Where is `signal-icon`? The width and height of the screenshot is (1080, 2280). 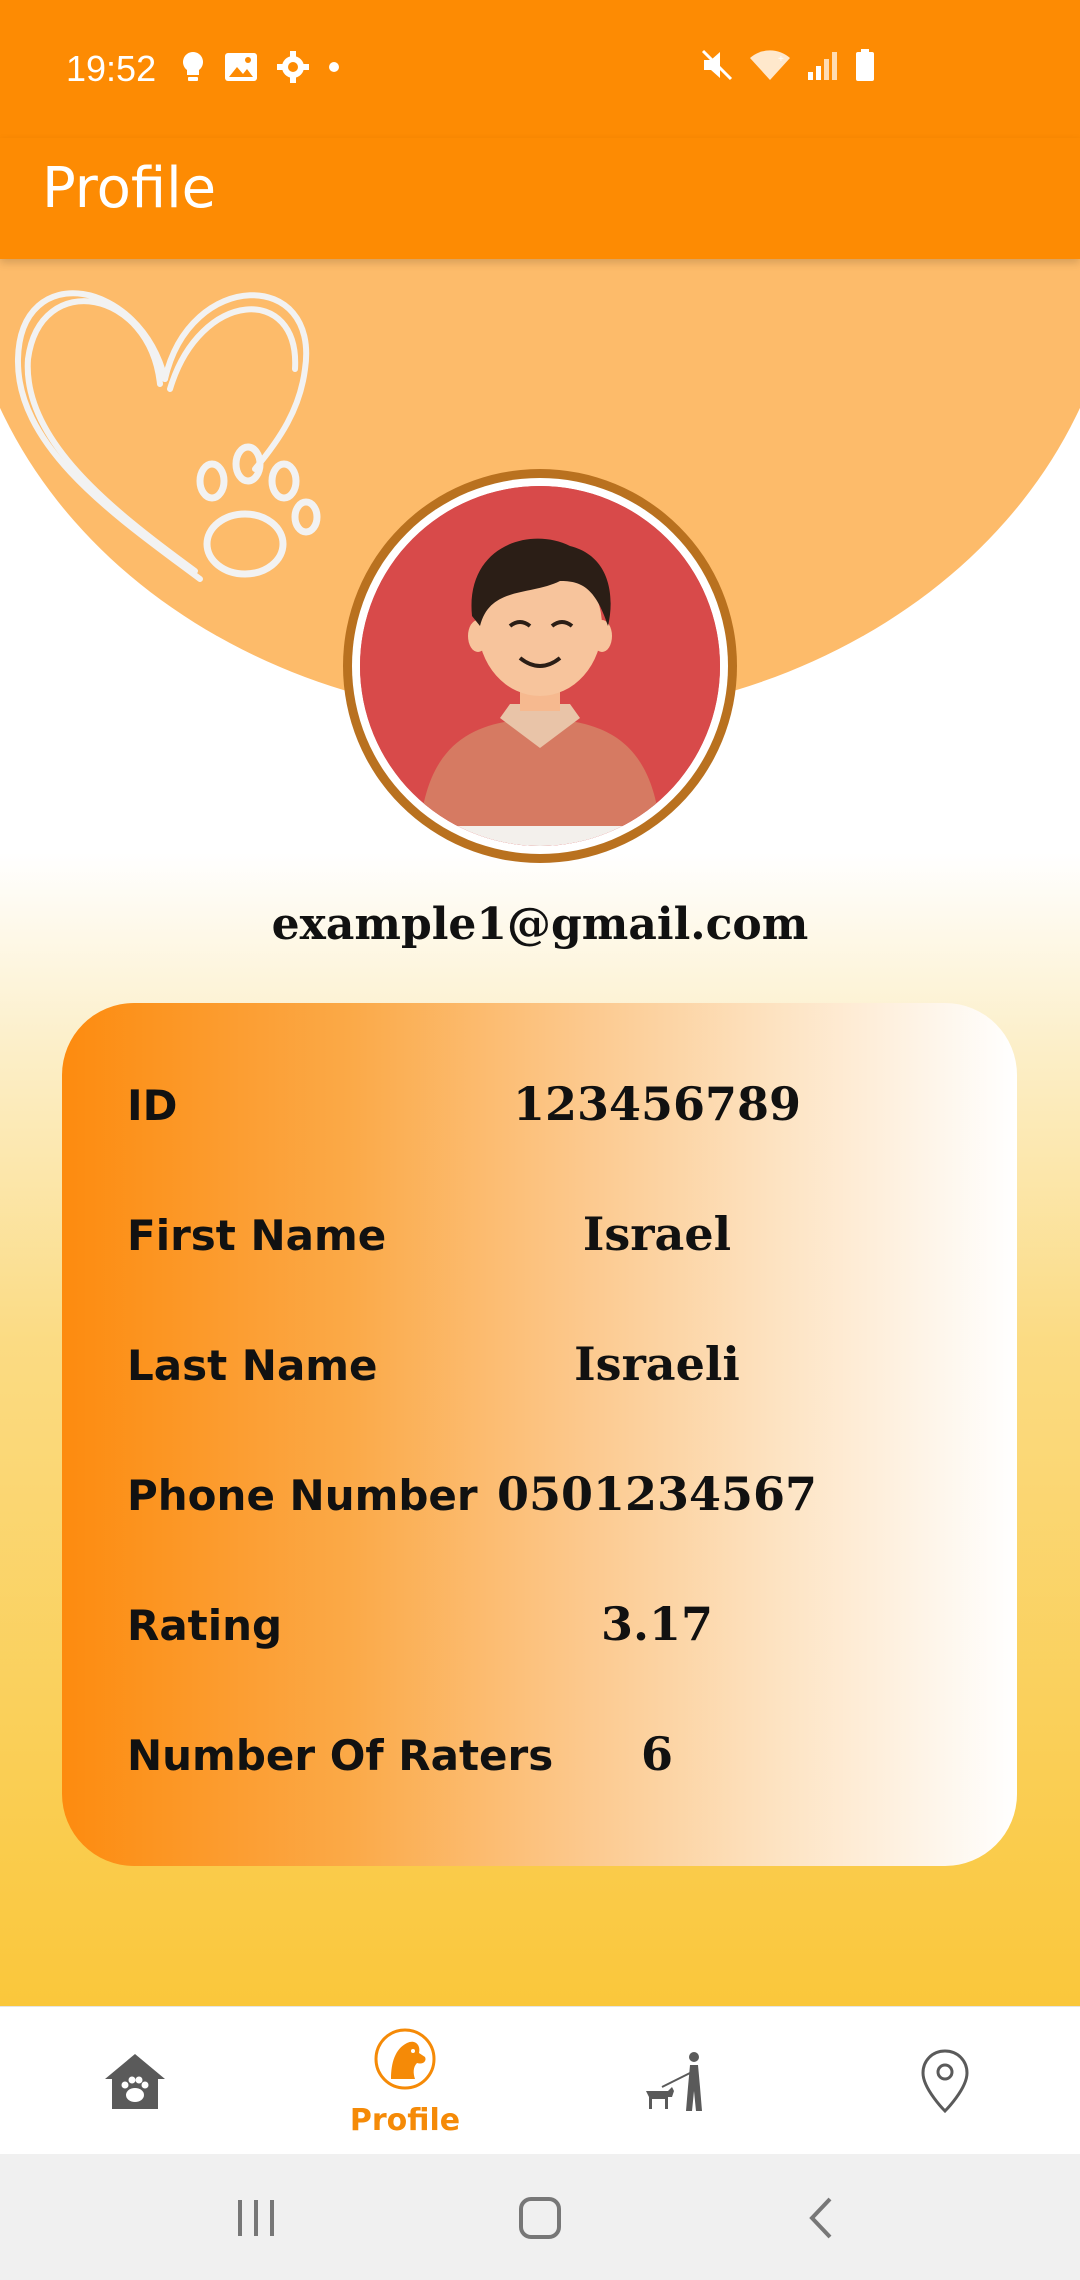 signal-icon is located at coordinates (822, 66).